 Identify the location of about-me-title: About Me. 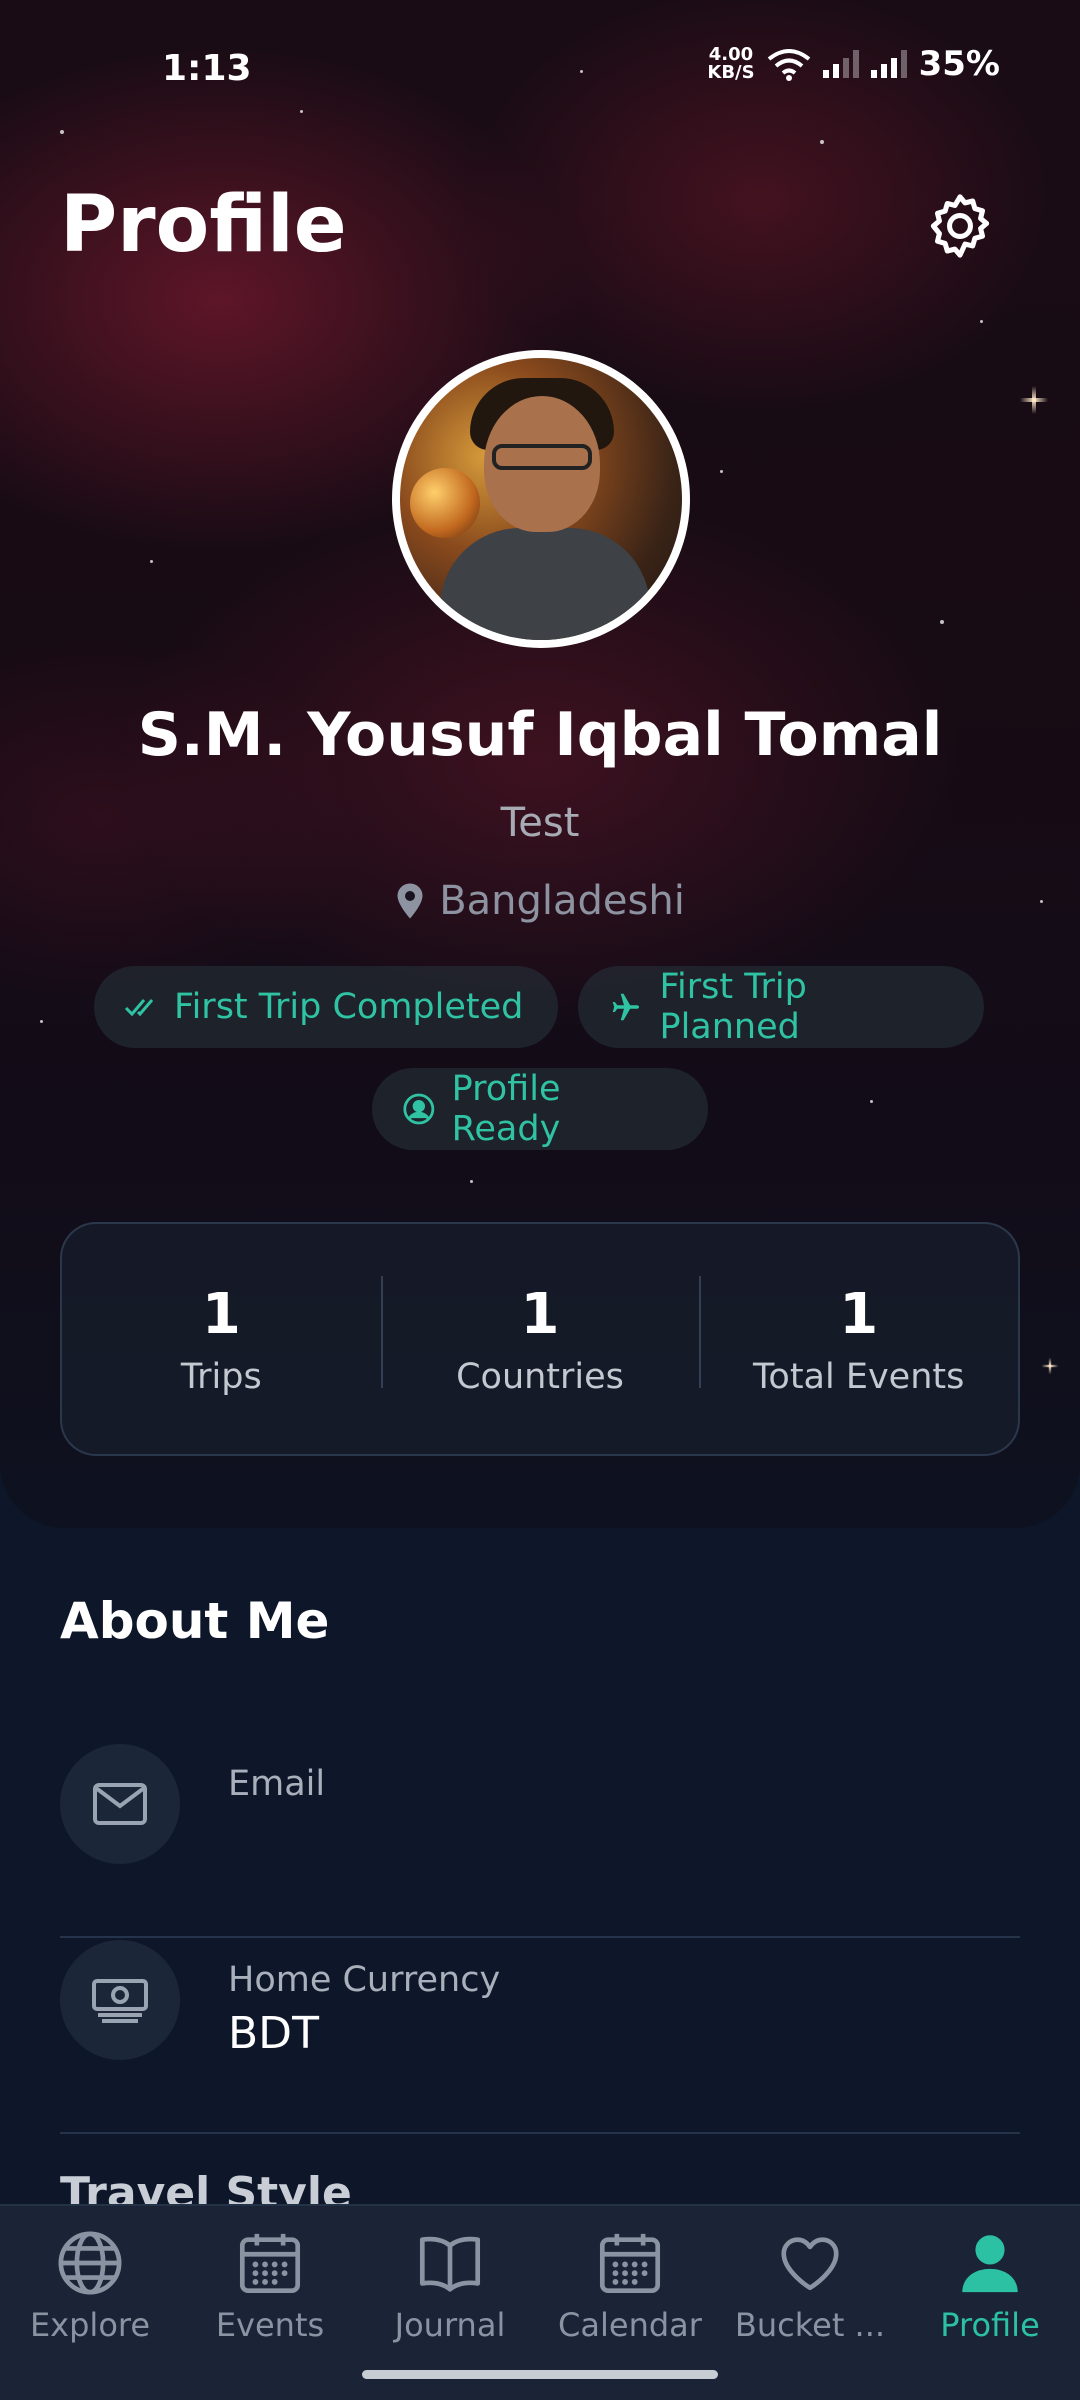
(195, 1621).